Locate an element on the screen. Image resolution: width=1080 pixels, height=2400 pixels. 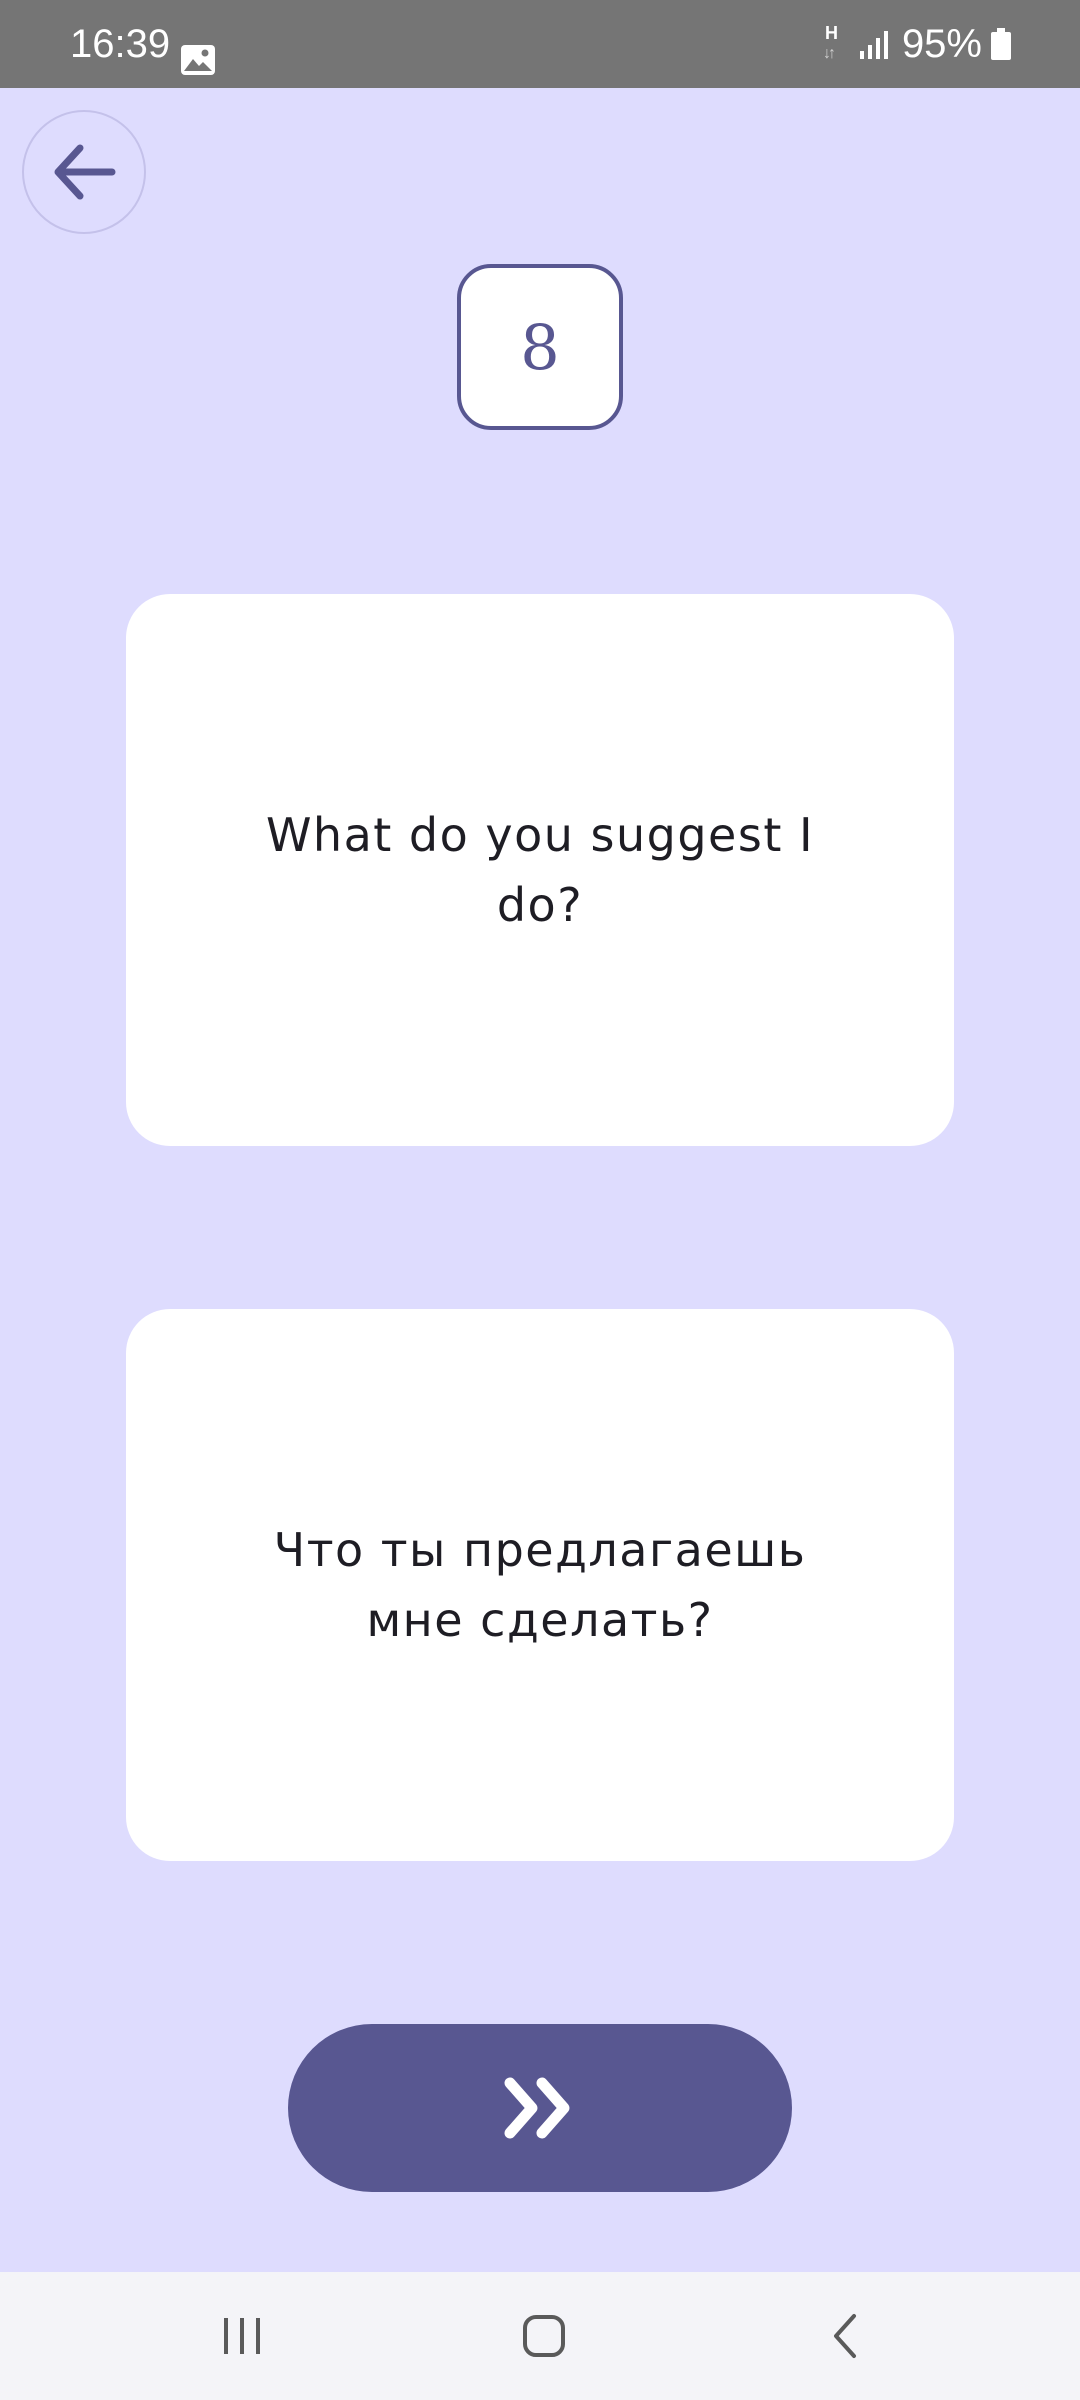
battery-percent: 95% is located at coordinates (941, 44).